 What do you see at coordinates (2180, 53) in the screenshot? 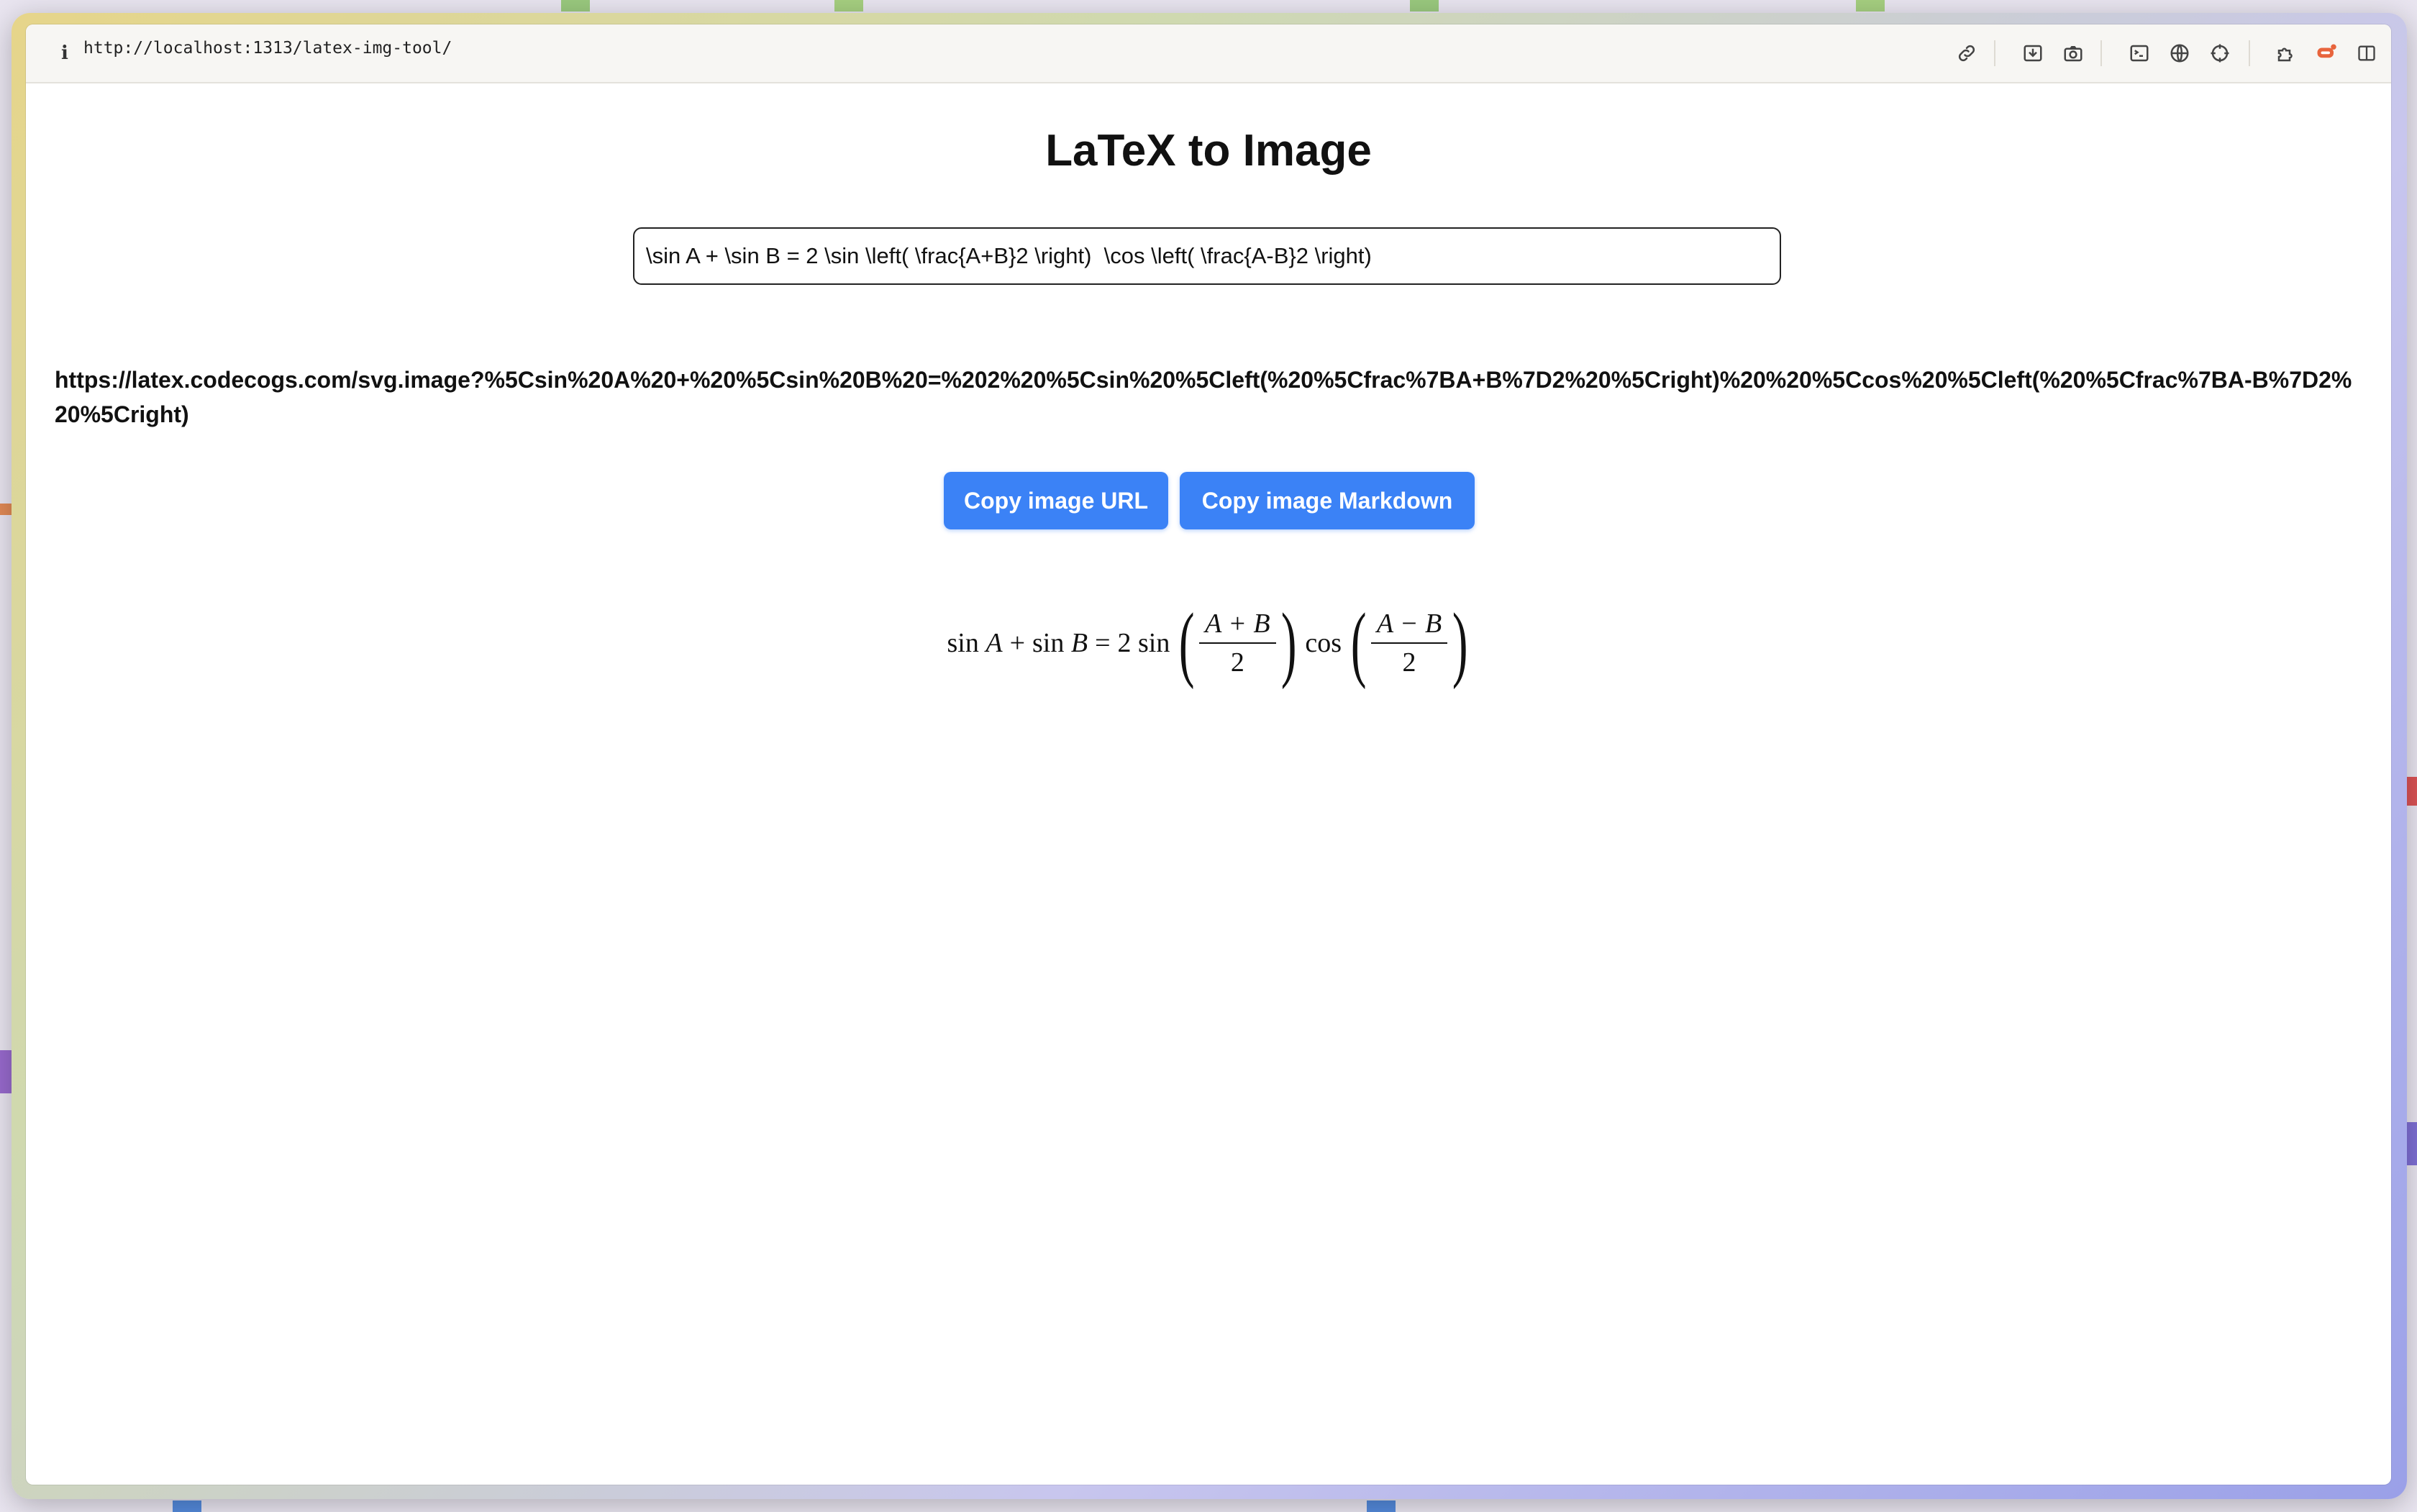
I see `globe-icon` at bounding box center [2180, 53].